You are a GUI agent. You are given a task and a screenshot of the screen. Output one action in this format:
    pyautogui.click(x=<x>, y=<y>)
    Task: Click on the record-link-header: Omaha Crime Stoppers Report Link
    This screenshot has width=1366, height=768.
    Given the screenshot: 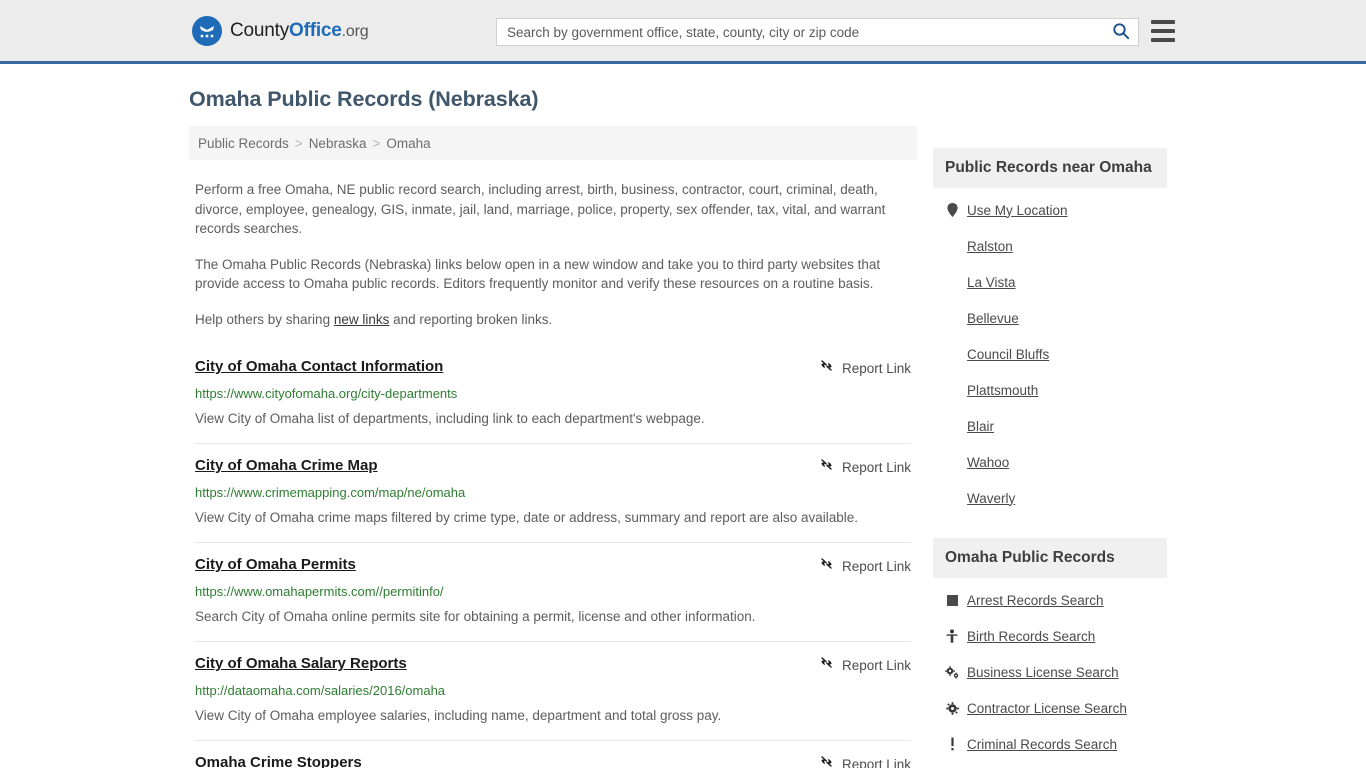 What is the action you would take?
    pyautogui.click(x=553, y=760)
    